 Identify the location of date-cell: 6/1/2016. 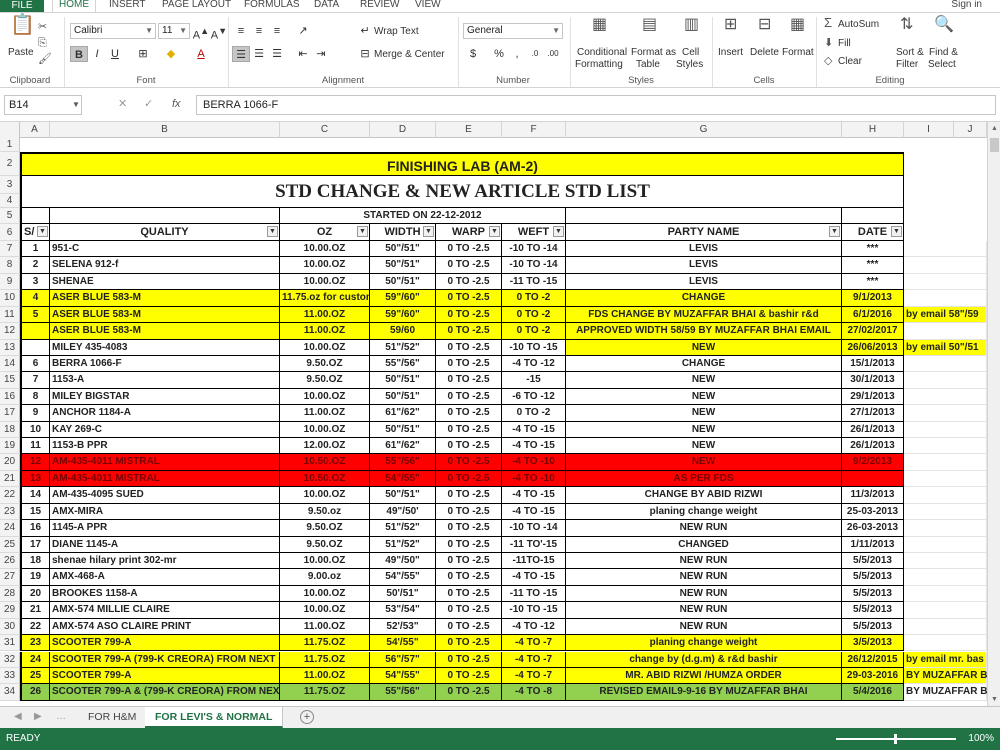
(873, 315).